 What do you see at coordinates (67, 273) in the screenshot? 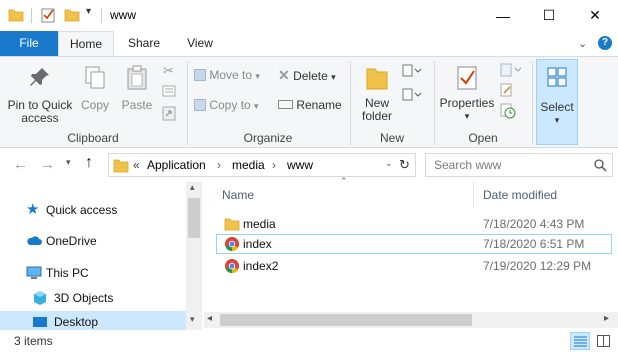
I see `nav-label: This PC` at bounding box center [67, 273].